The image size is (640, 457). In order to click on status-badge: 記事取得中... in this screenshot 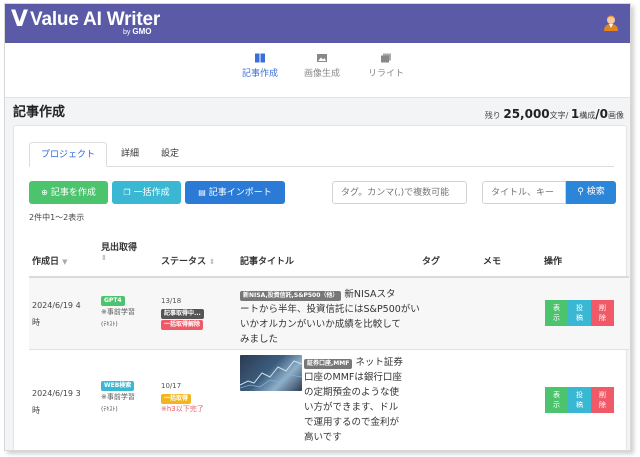, I will do `click(182, 314)`.